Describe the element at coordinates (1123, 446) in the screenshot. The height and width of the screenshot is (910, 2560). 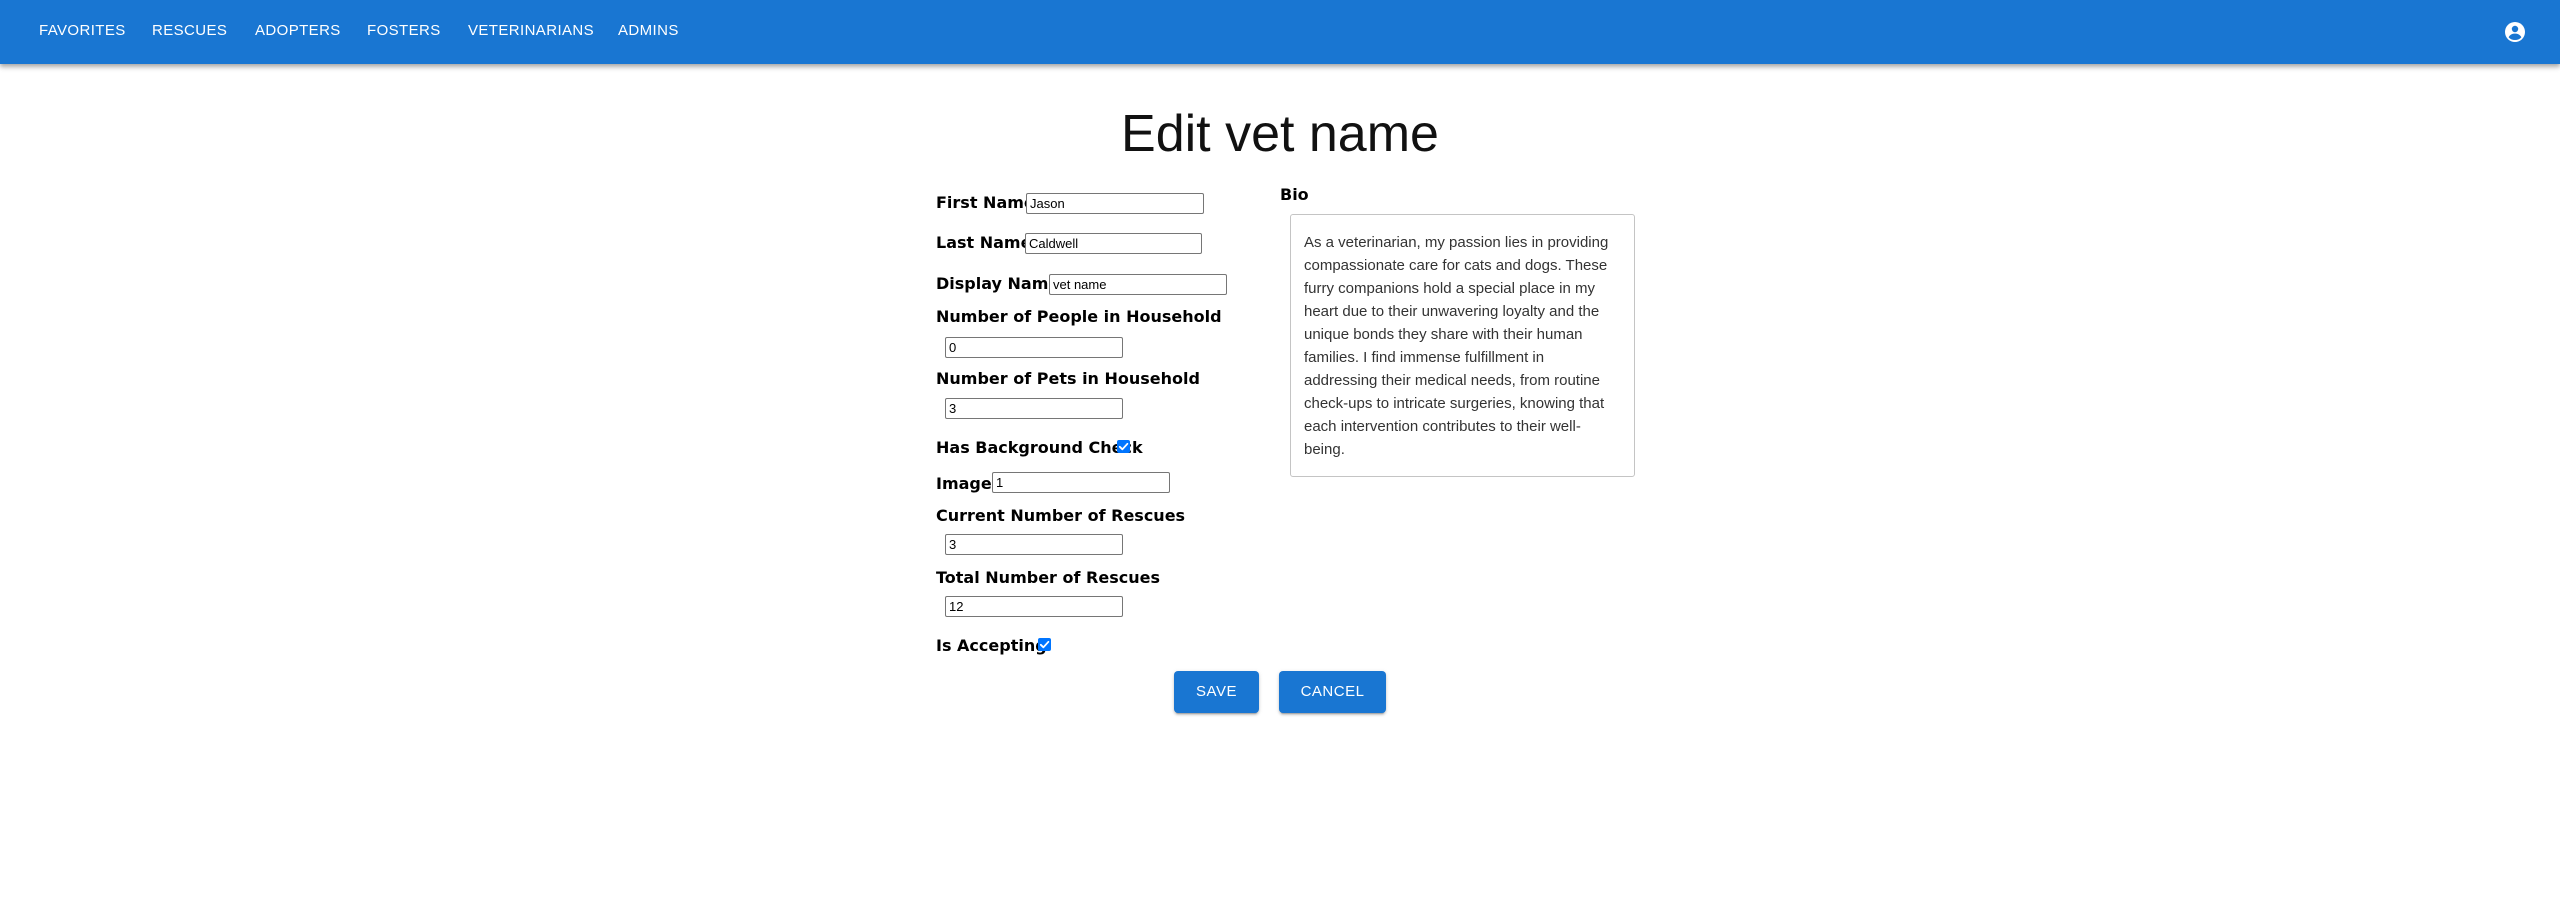
I see `background-check-checkbox` at that location.